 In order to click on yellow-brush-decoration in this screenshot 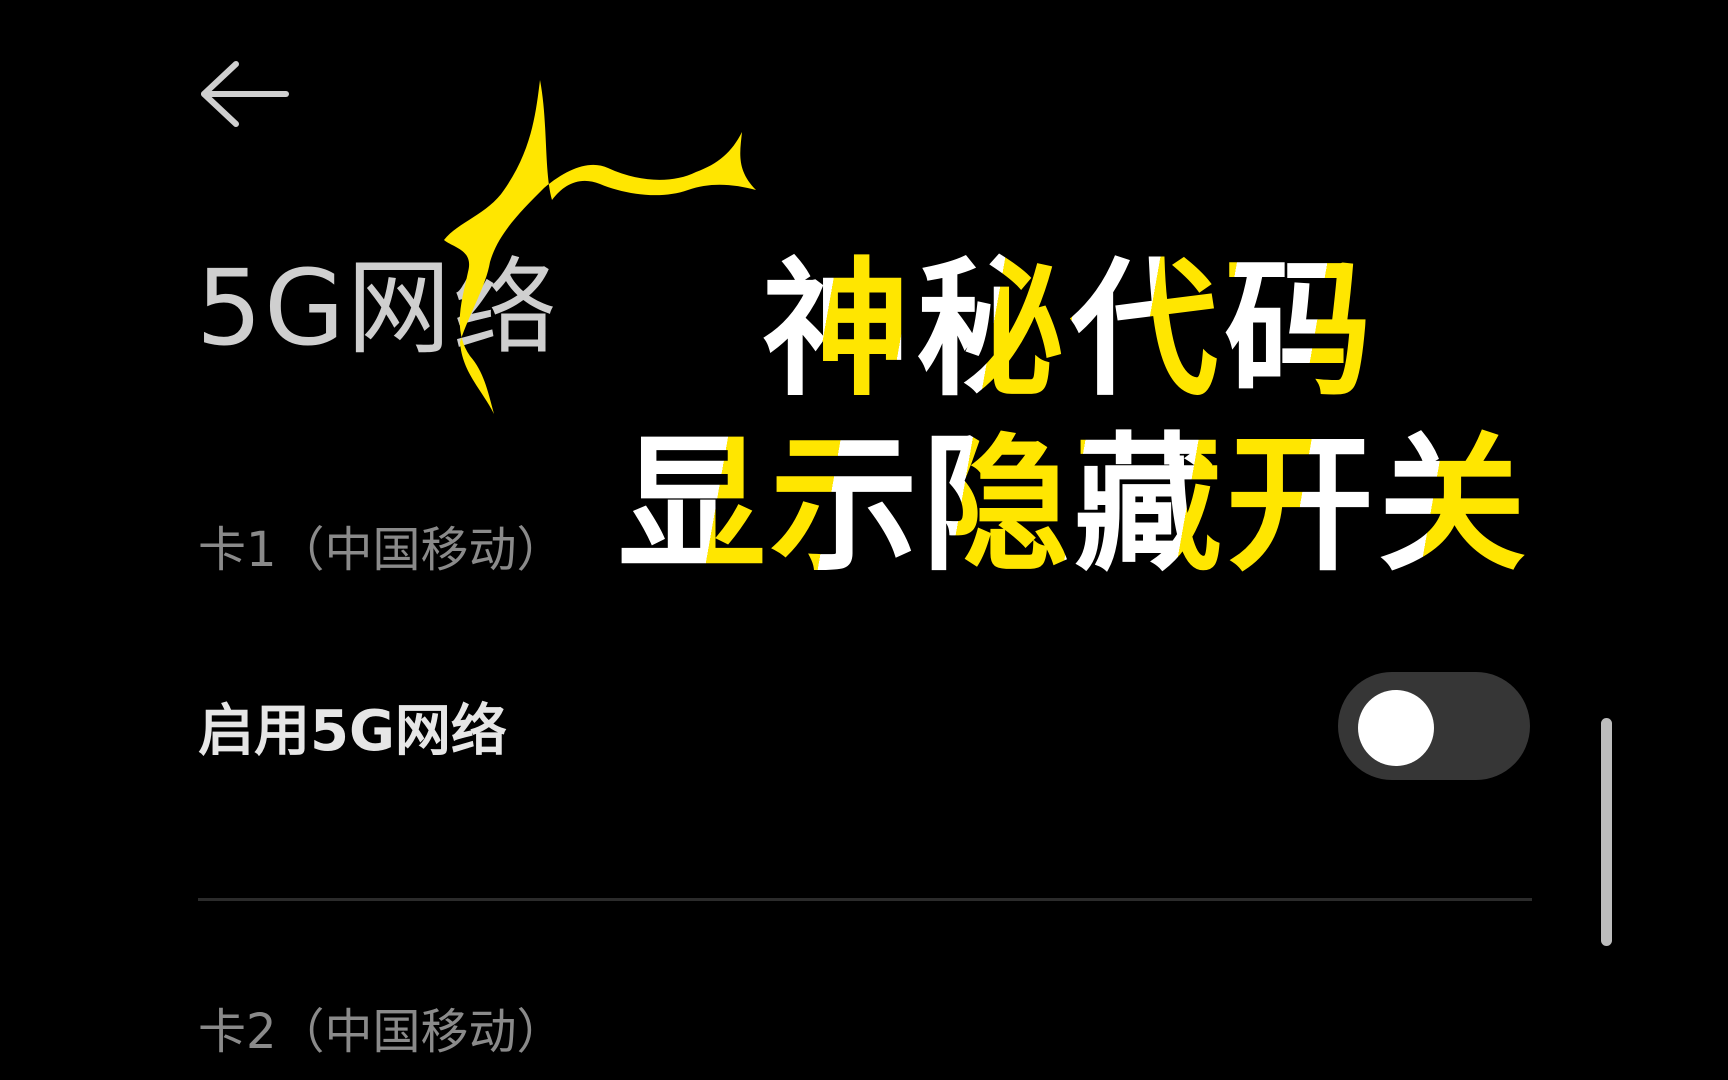, I will do `click(600, 247)`.